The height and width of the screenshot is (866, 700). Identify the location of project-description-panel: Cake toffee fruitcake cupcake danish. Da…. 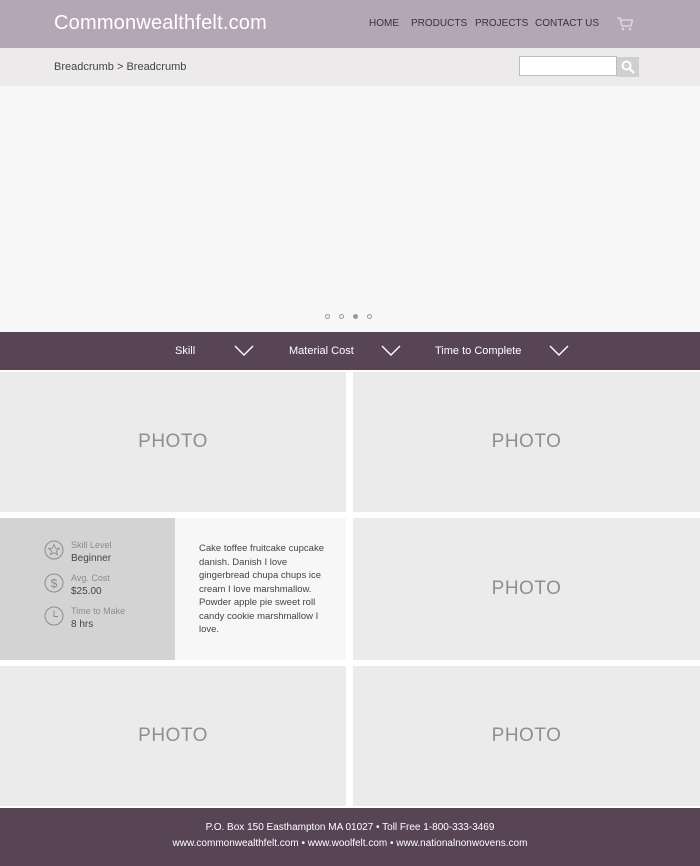
(260, 589).